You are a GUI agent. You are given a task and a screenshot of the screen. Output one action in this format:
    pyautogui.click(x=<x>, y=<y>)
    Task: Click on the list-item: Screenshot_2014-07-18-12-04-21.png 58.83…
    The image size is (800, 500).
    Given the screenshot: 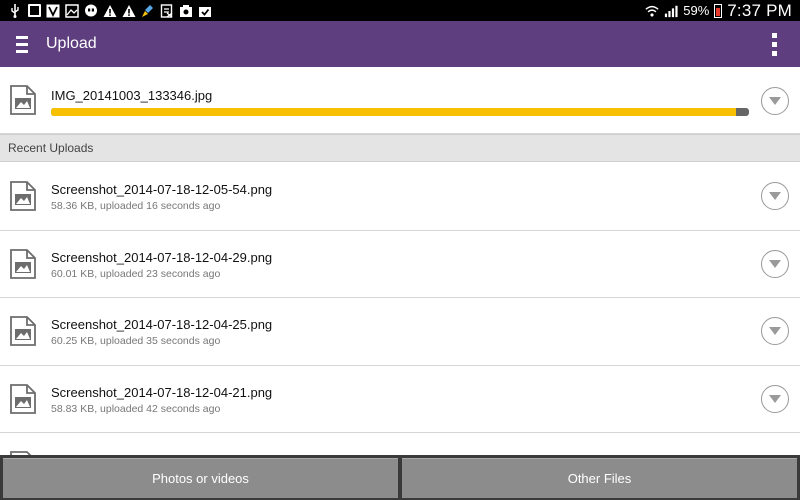 What is the action you would take?
    pyautogui.click(x=400, y=399)
    